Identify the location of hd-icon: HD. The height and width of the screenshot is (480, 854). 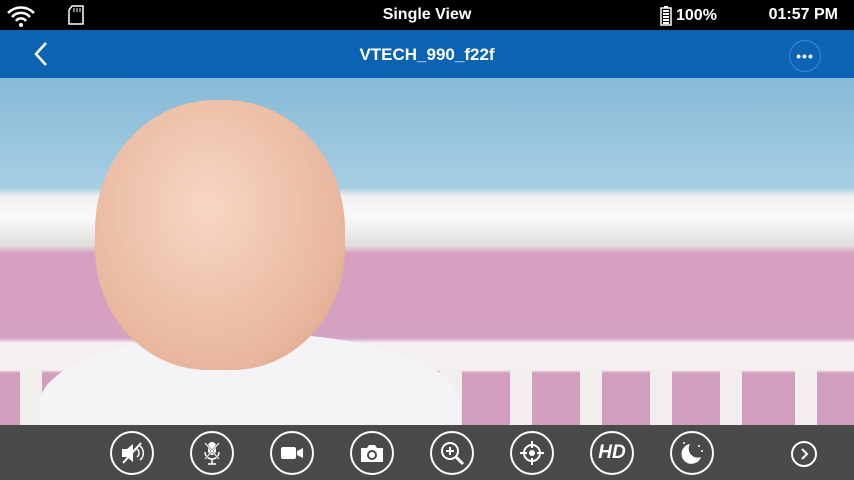
(612, 452).